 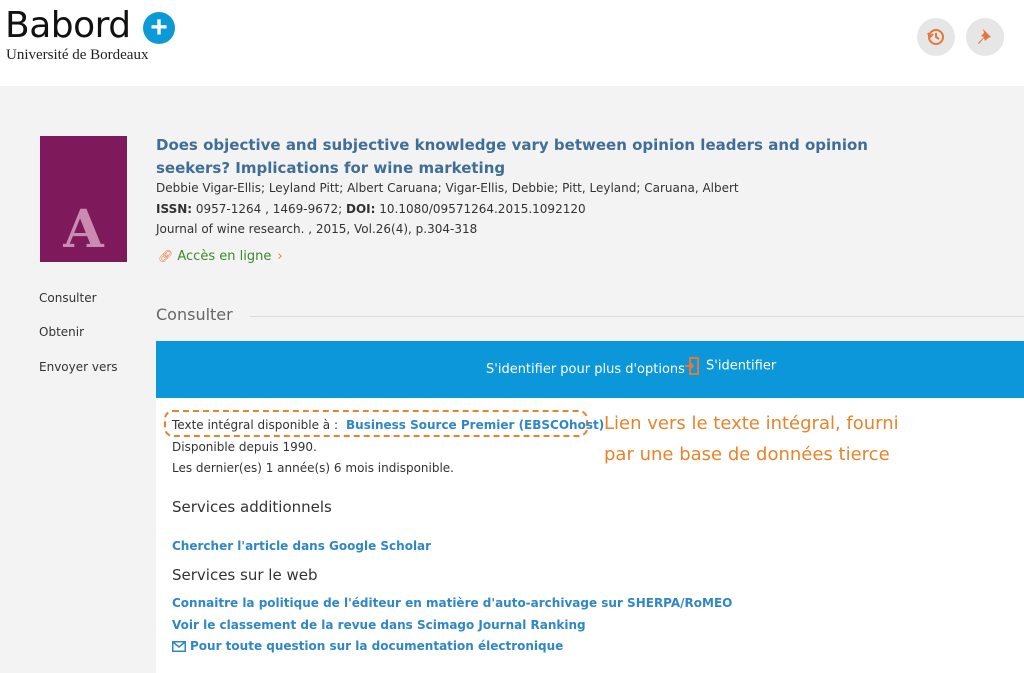 What do you see at coordinates (280, 256) in the screenshot?
I see `chevron-right-icon: ›` at bounding box center [280, 256].